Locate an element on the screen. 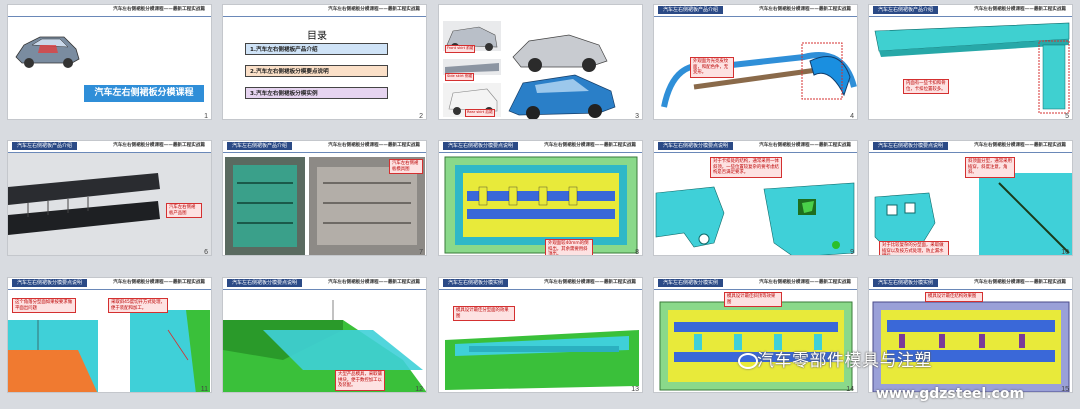  toc-item-1: 1.汽车左右侧裙板产品介绍 is located at coordinates (316, 49).